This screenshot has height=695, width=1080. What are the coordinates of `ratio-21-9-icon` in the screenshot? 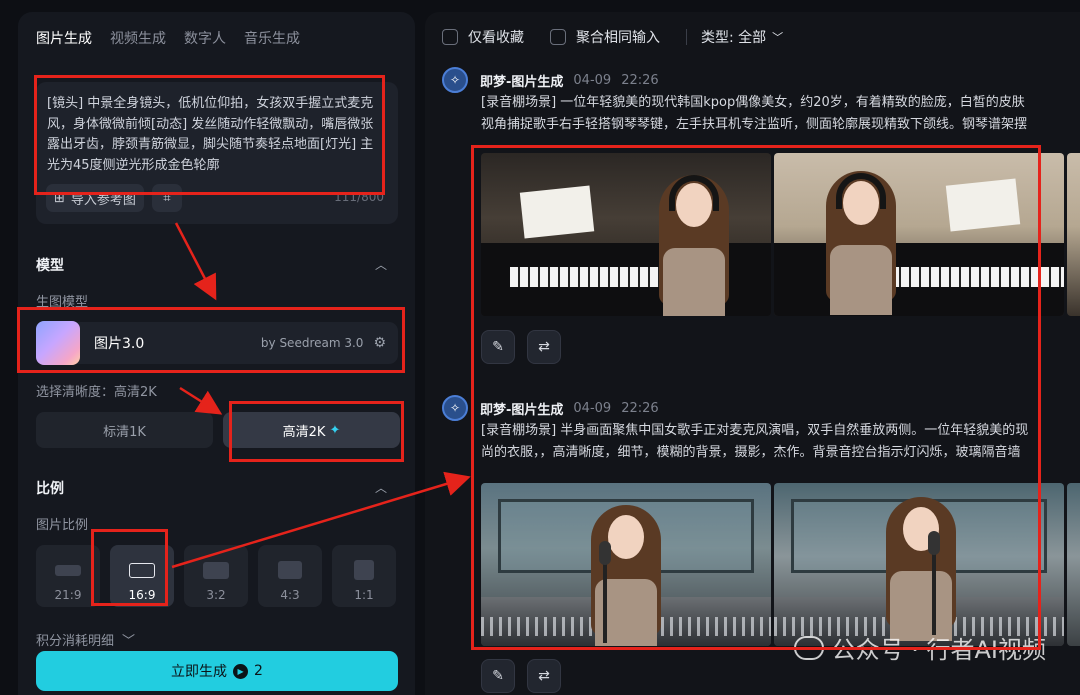 It's located at (68, 570).